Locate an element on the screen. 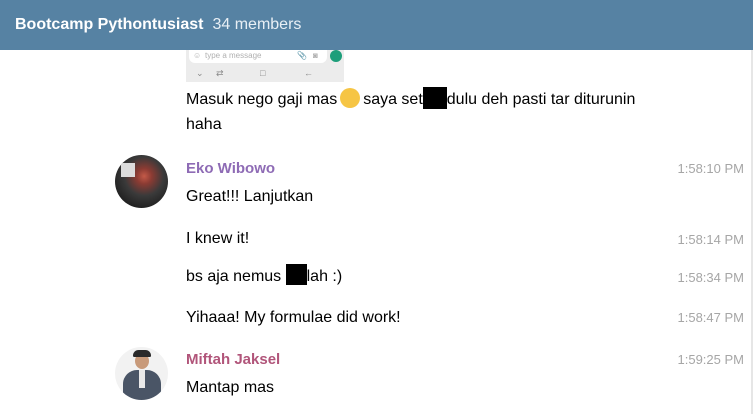 This screenshot has width=753, height=414. avatar-detail is located at coordinates (128, 170).